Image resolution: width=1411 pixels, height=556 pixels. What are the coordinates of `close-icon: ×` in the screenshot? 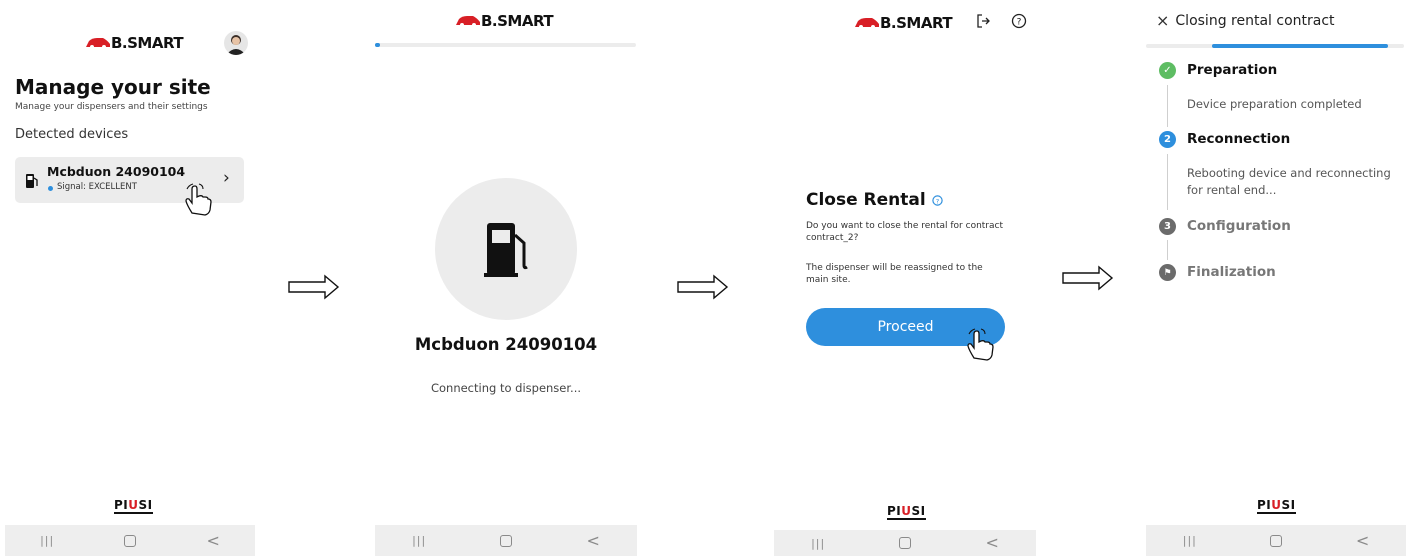 It's located at (1162, 20).